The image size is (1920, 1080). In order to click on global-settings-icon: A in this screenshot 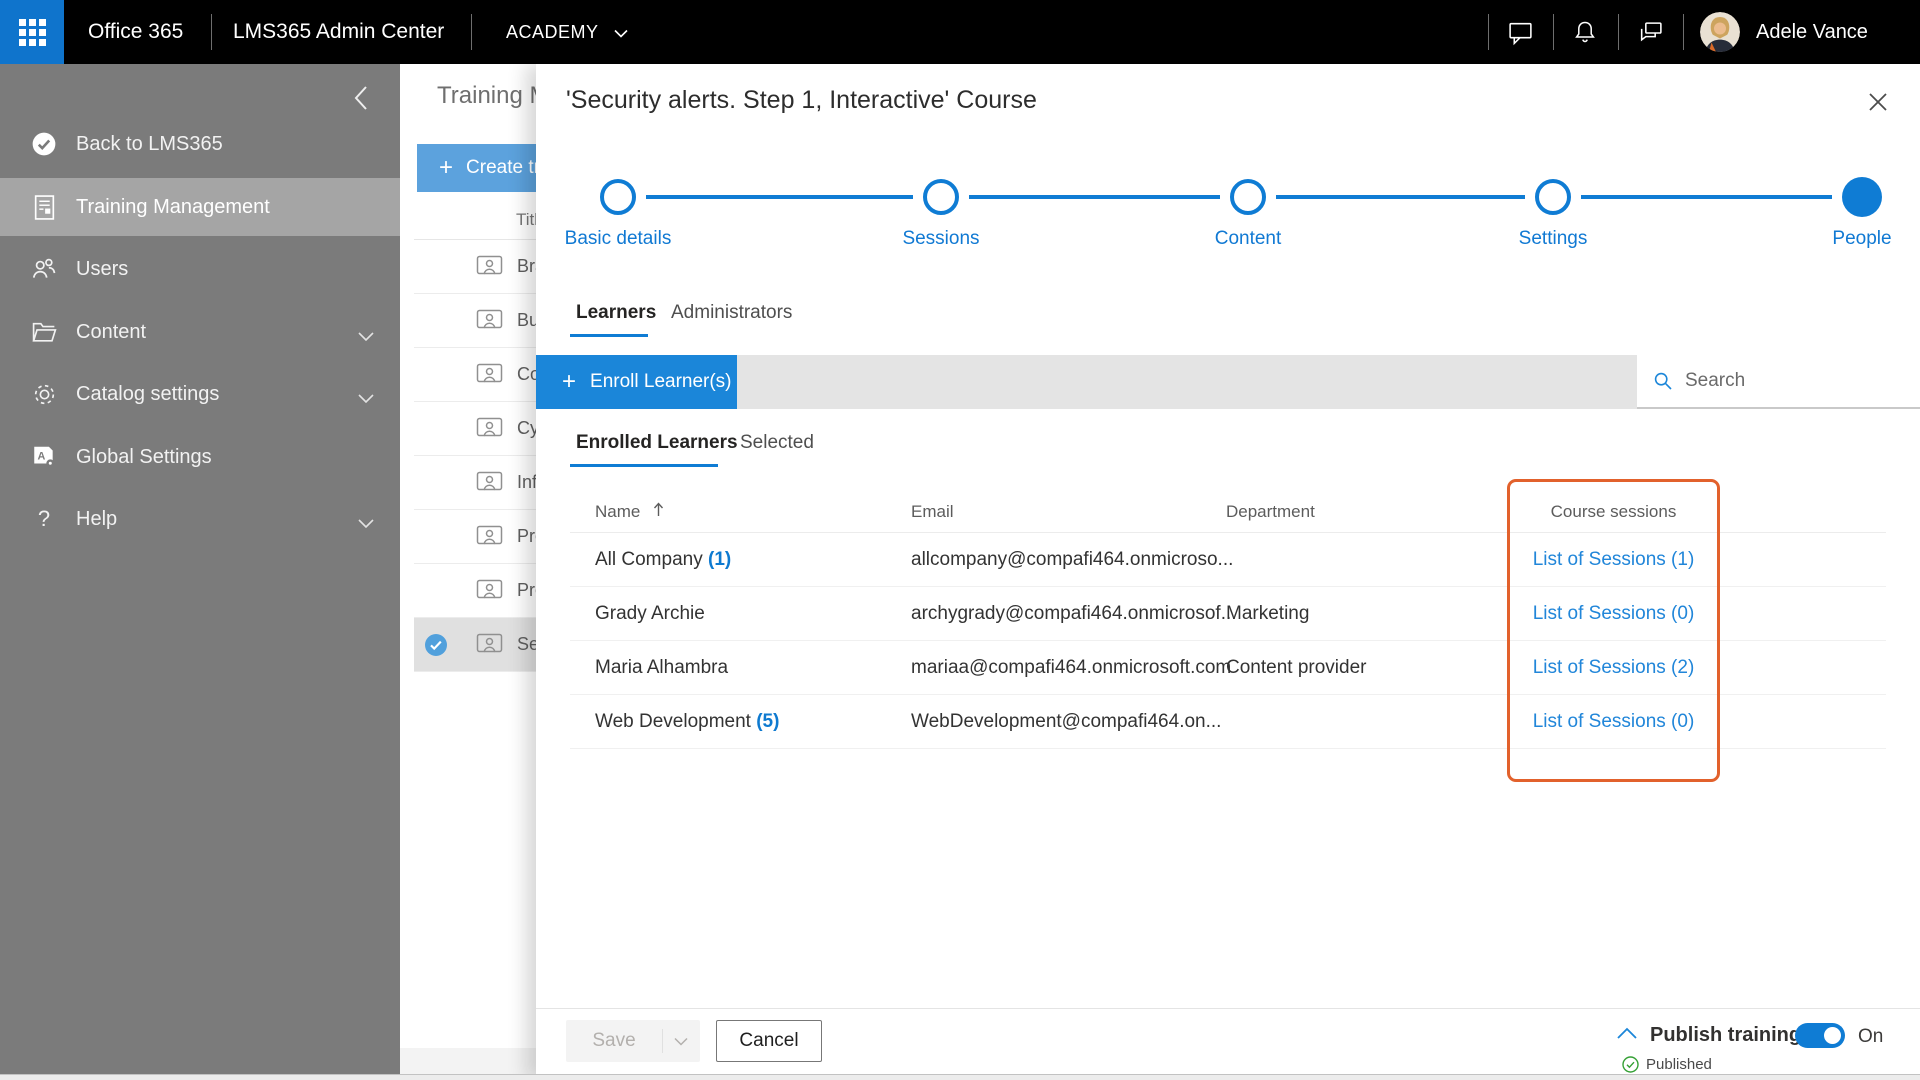, I will do `click(44, 457)`.